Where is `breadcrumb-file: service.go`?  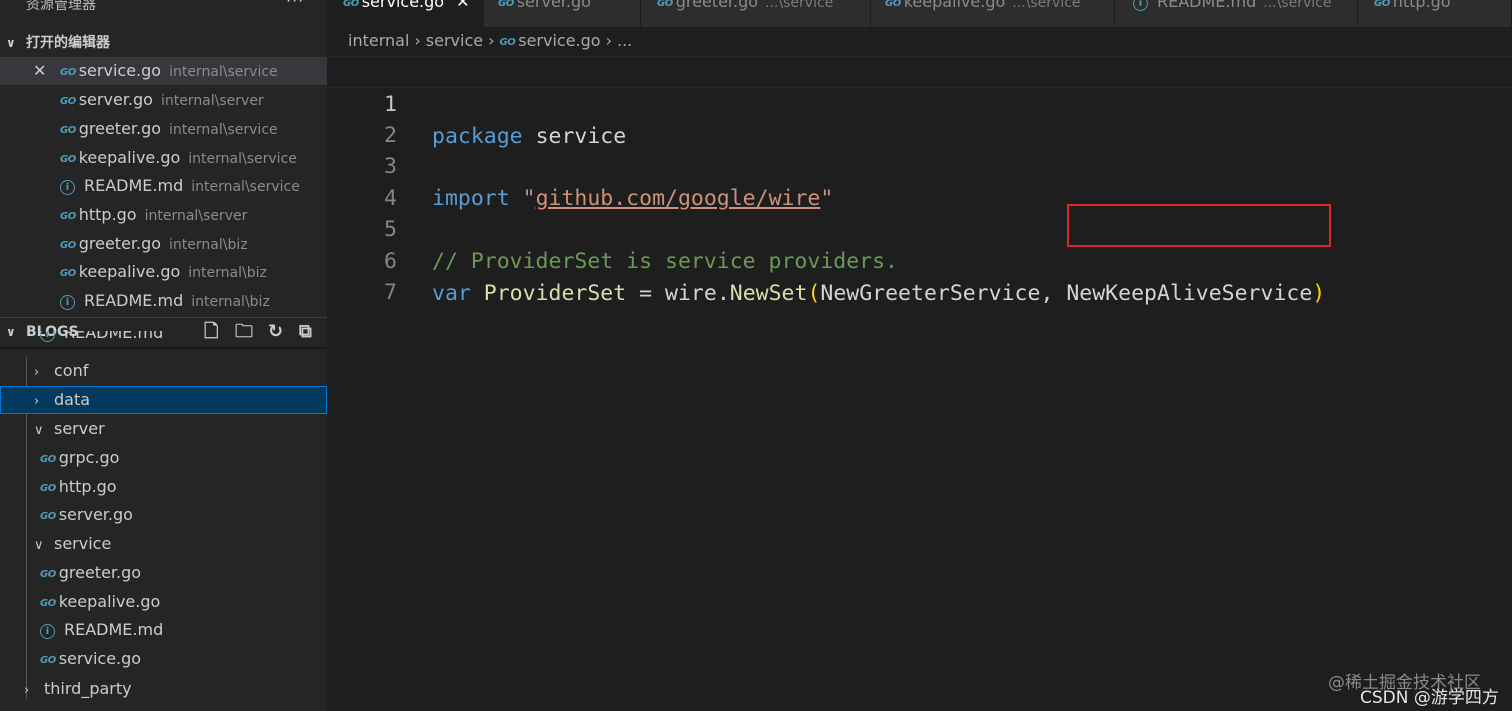
breadcrumb-file: service.go is located at coordinates (559, 40).